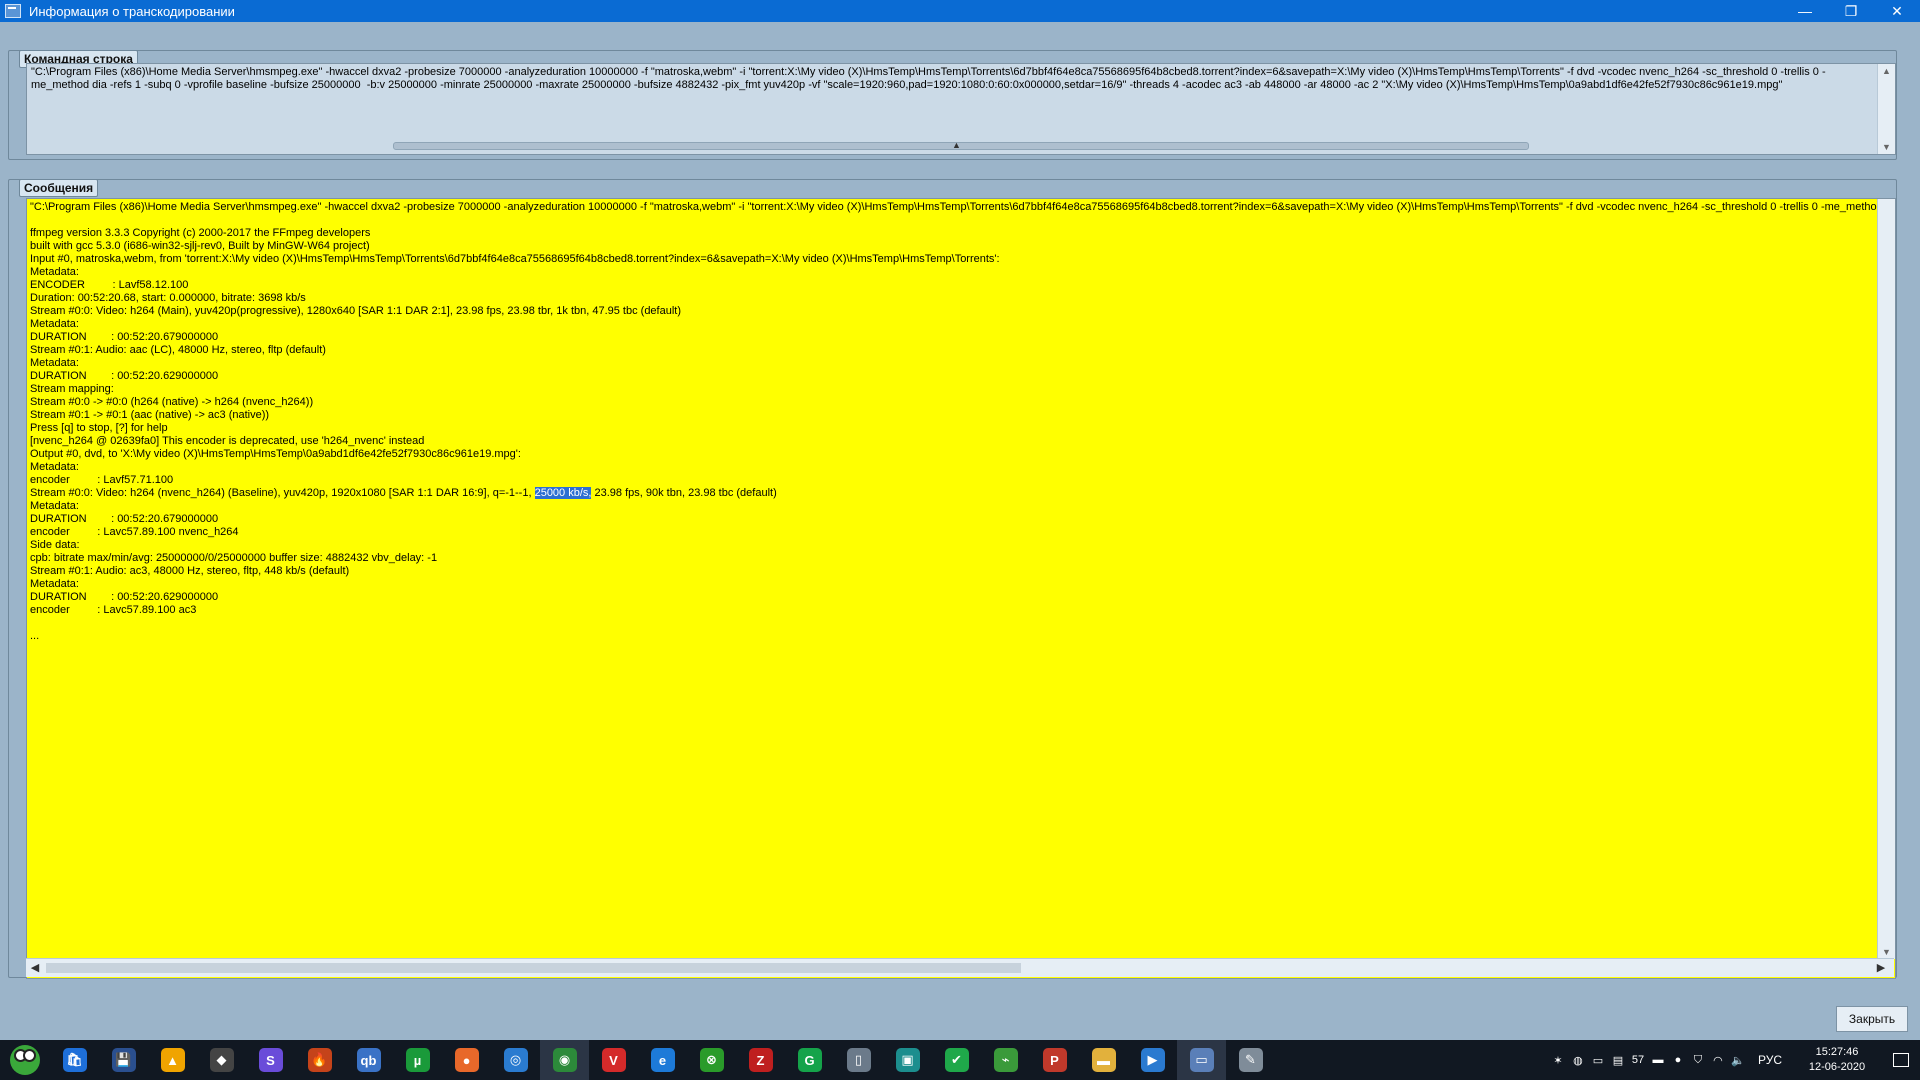  I want to click on start-button, so click(25, 1060).